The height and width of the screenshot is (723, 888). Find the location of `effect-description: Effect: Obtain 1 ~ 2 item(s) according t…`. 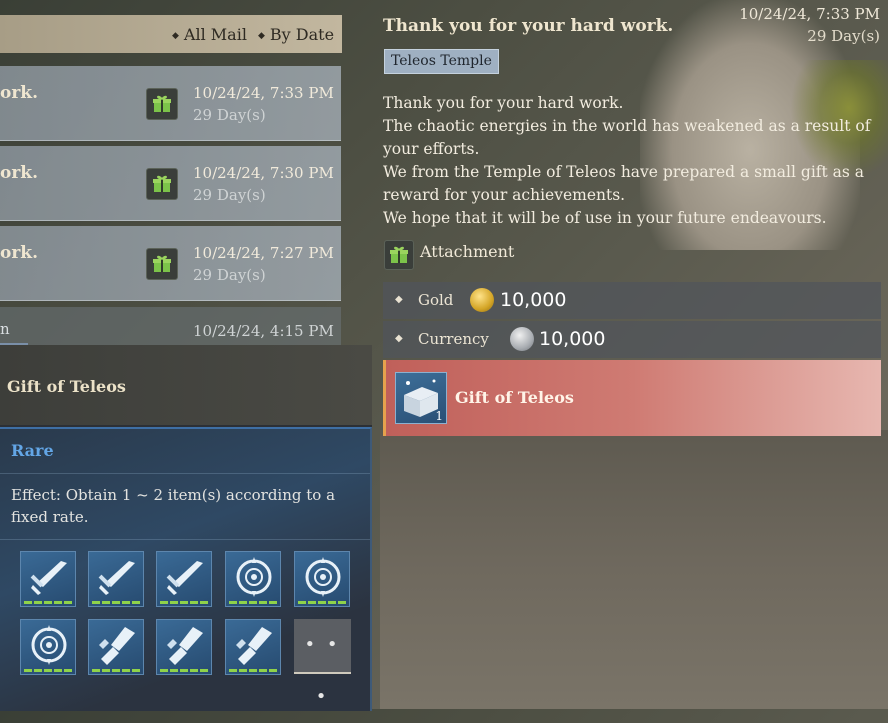

effect-description: Effect: Obtain 1 ~ 2 item(s) according t… is located at coordinates (173, 506).